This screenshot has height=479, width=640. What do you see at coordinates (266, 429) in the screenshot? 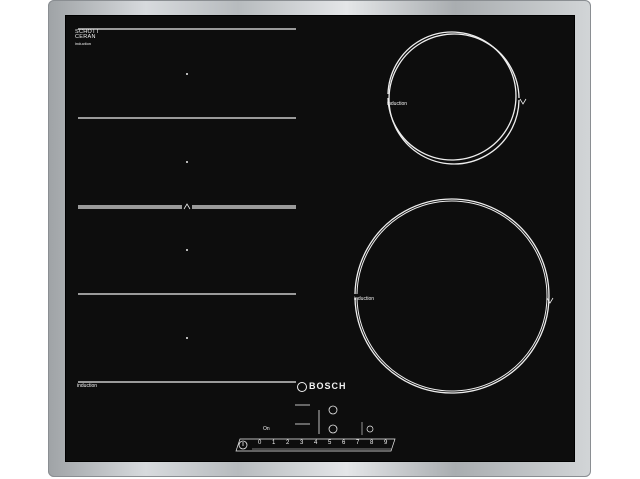
I see `control-left-label: On` at bounding box center [266, 429].